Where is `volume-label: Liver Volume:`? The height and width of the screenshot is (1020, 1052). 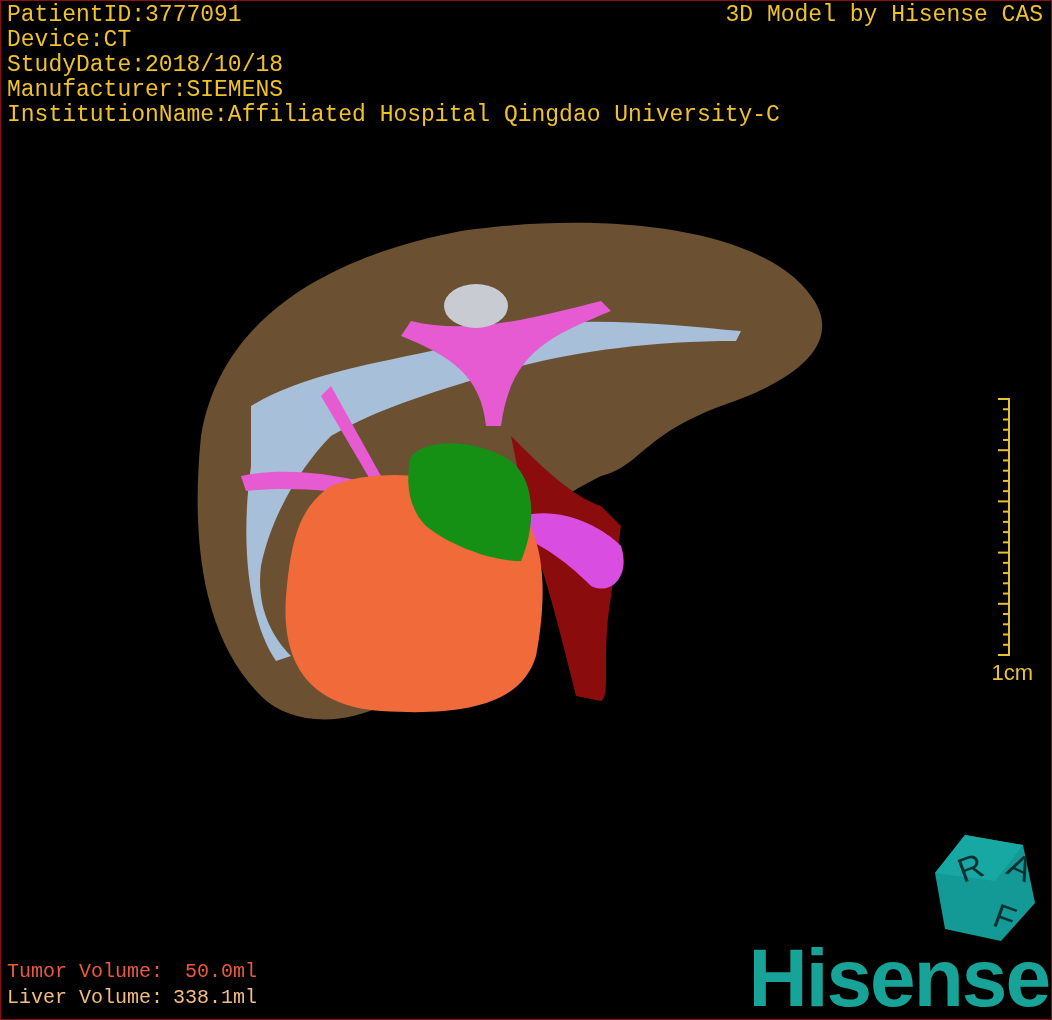
volume-label: Liver Volume: is located at coordinates (85, 998).